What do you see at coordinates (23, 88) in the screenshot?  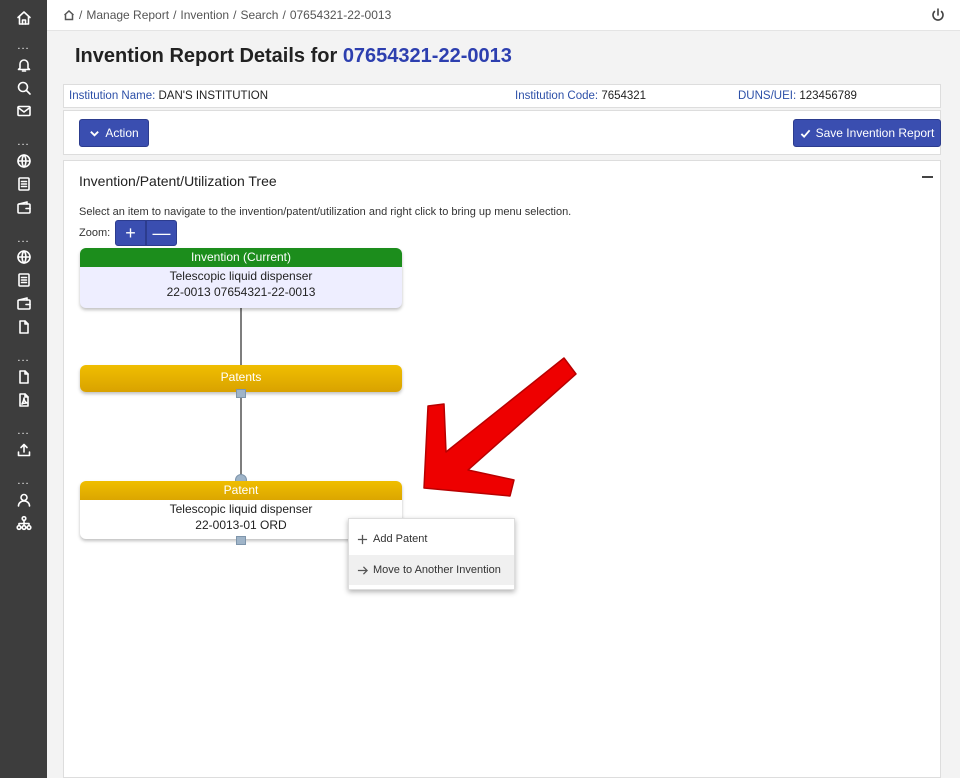 I see `search-document-icon` at bounding box center [23, 88].